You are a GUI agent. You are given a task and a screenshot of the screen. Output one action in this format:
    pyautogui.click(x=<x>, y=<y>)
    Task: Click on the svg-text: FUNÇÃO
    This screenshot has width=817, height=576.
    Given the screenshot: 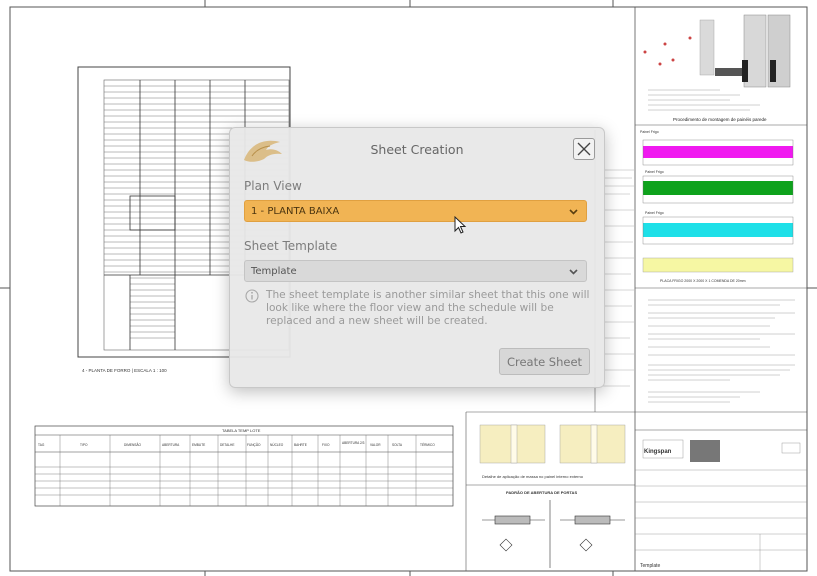 What is the action you would take?
    pyautogui.click(x=254, y=444)
    